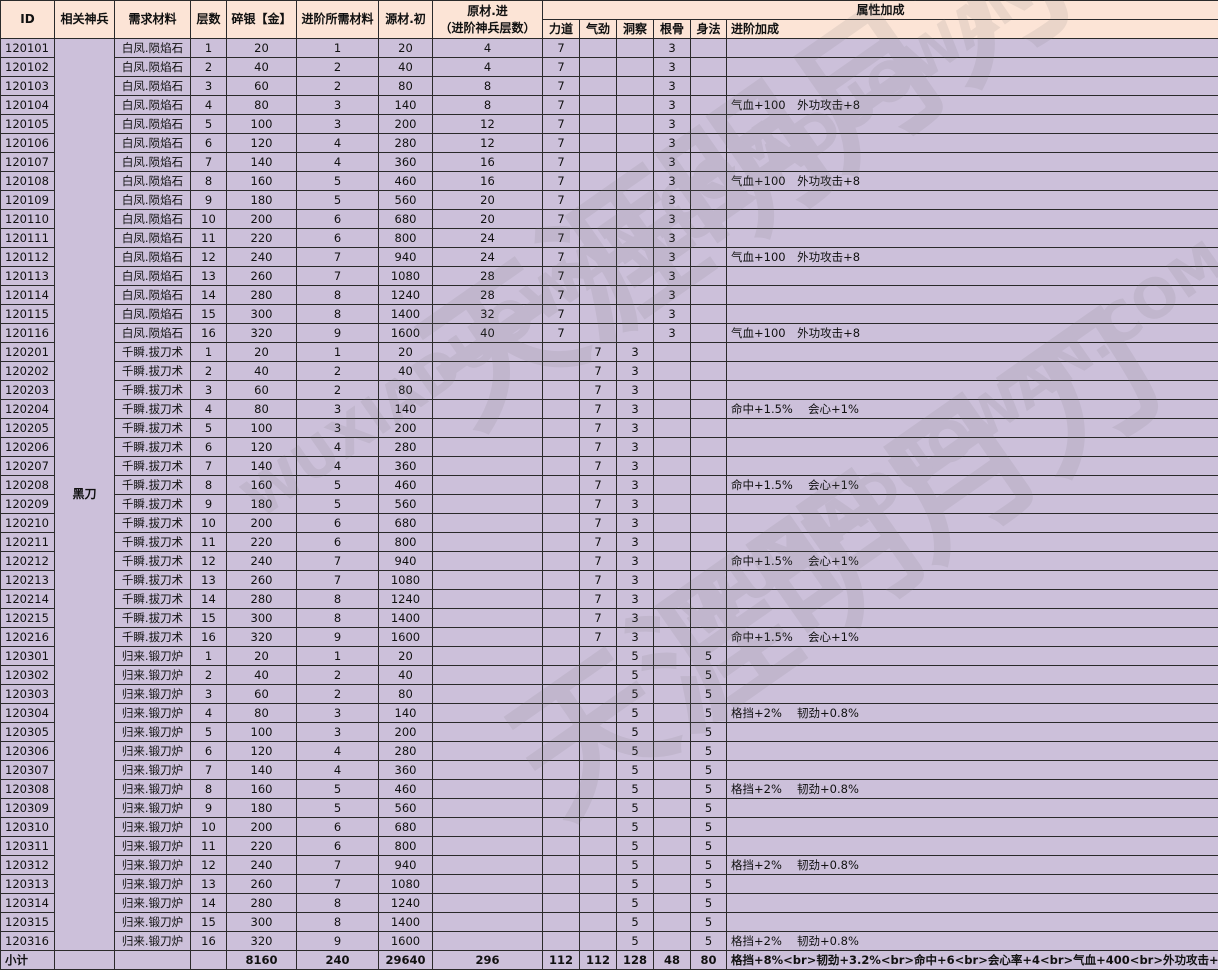 The width and height of the screenshot is (1218, 970). I want to click on cell-src-material: 1240, so click(405, 295).